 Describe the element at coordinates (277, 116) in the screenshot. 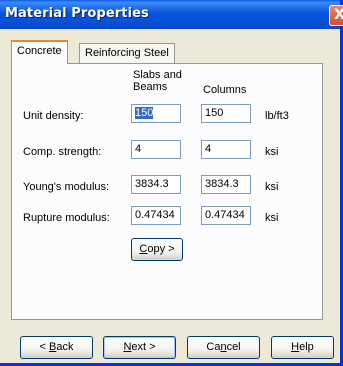

I see `unit-density-unit: lb/ft3` at that location.